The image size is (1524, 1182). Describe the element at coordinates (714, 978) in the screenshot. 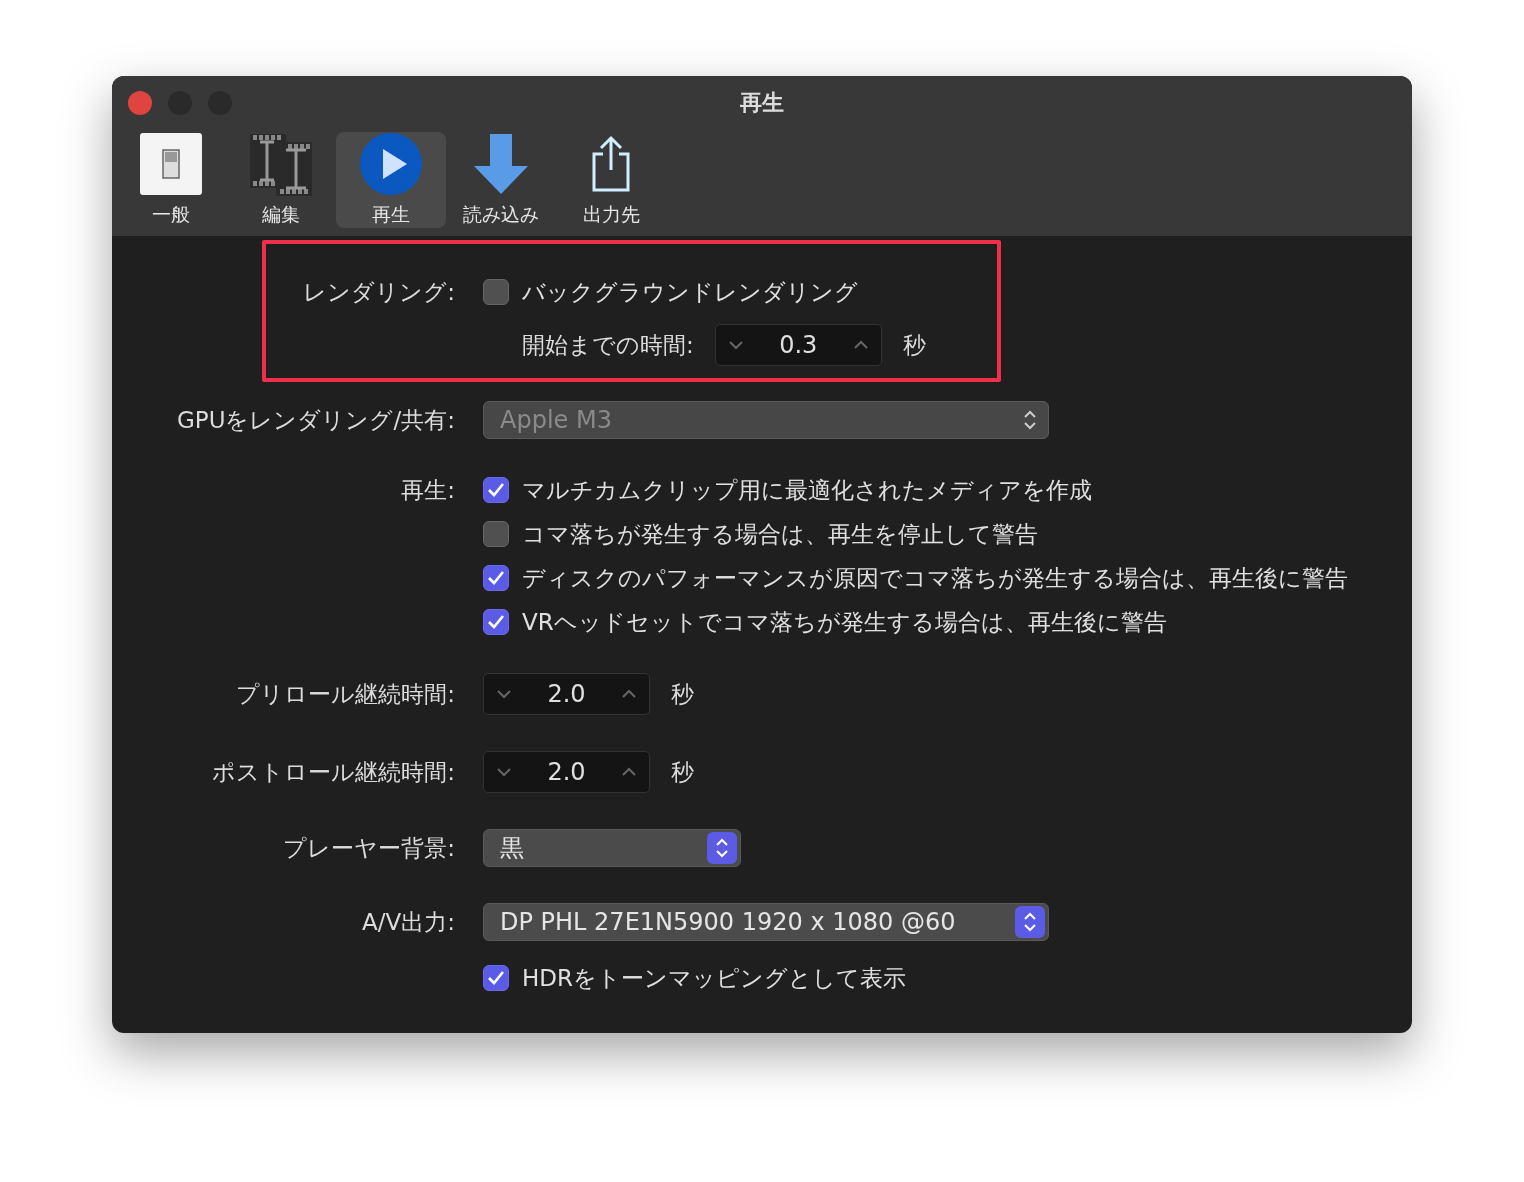

I see `checkbox-label: HDRをトーンマッピングとして表示` at that location.